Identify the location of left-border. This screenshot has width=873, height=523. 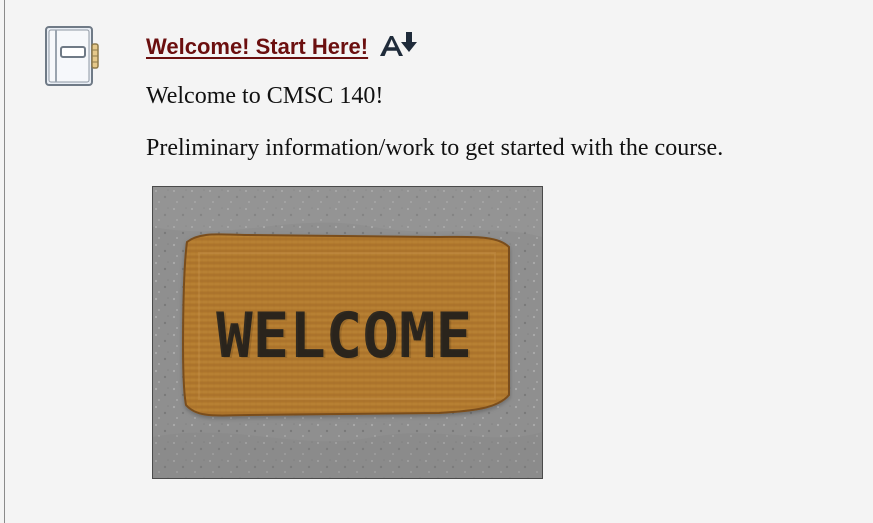
(4, 261).